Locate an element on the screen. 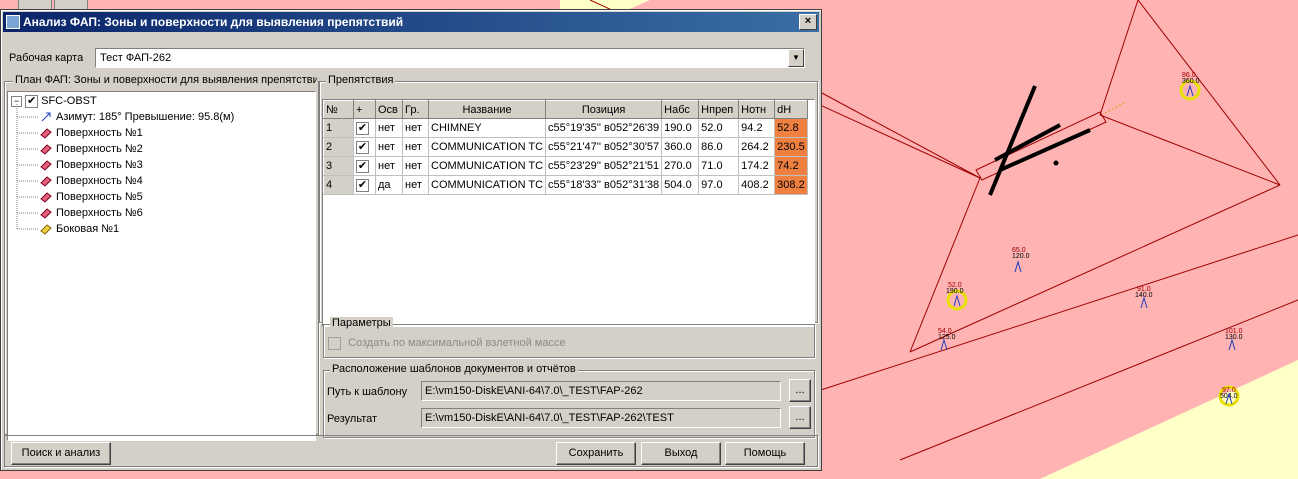 This screenshot has height=479, width=1298. max-weight-option: Создать по максимальной взлетной массе is located at coordinates (447, 343).